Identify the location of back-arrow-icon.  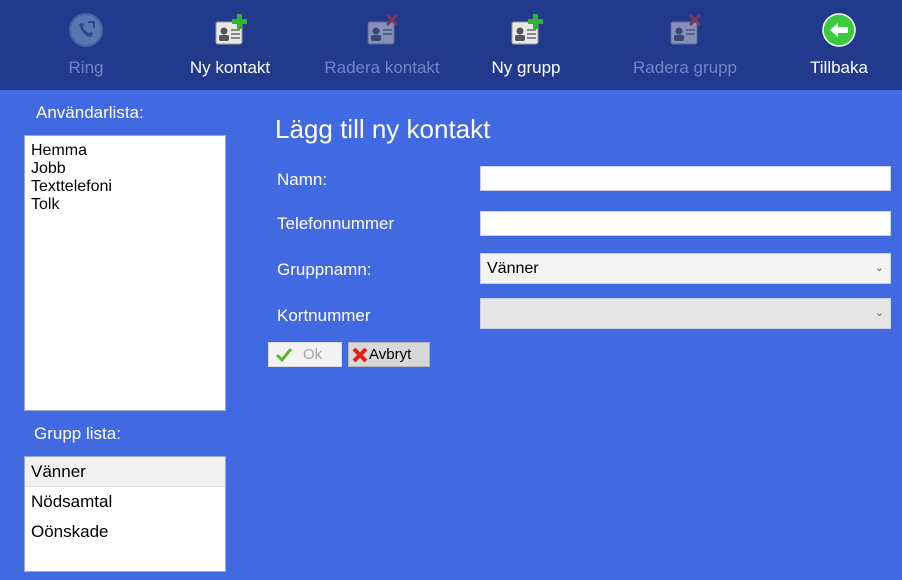
(839, 30).